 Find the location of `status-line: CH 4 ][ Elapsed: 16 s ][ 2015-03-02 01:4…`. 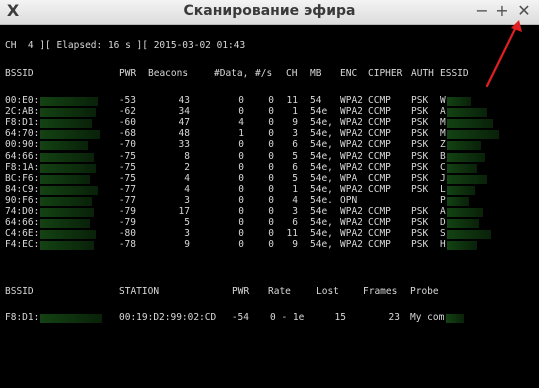

status-line: CH 4 ][ Elapsed: 16 s ][ 2015-03-02 01:4… is located at coordinates (125, 45).